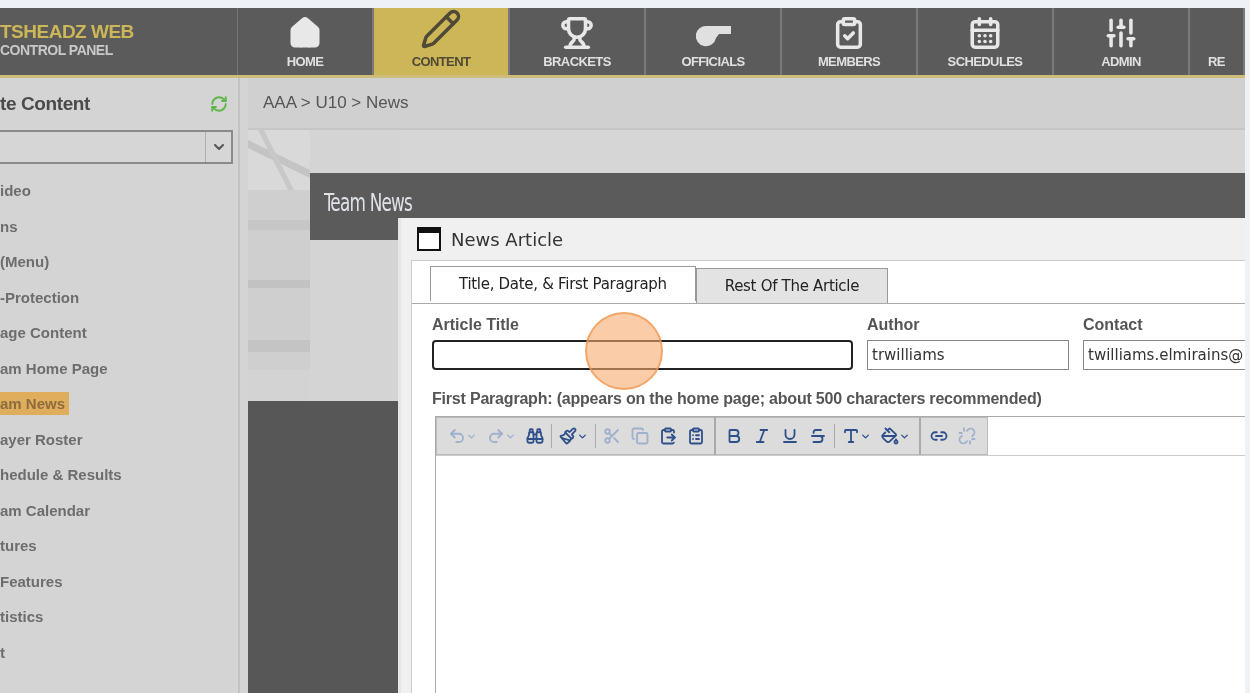 The height and width of the screenshot is (693, 1250). Describe the element at coordinates (42, 297) in the screenshot. I see `sidebar-item: -Protection` at that location.